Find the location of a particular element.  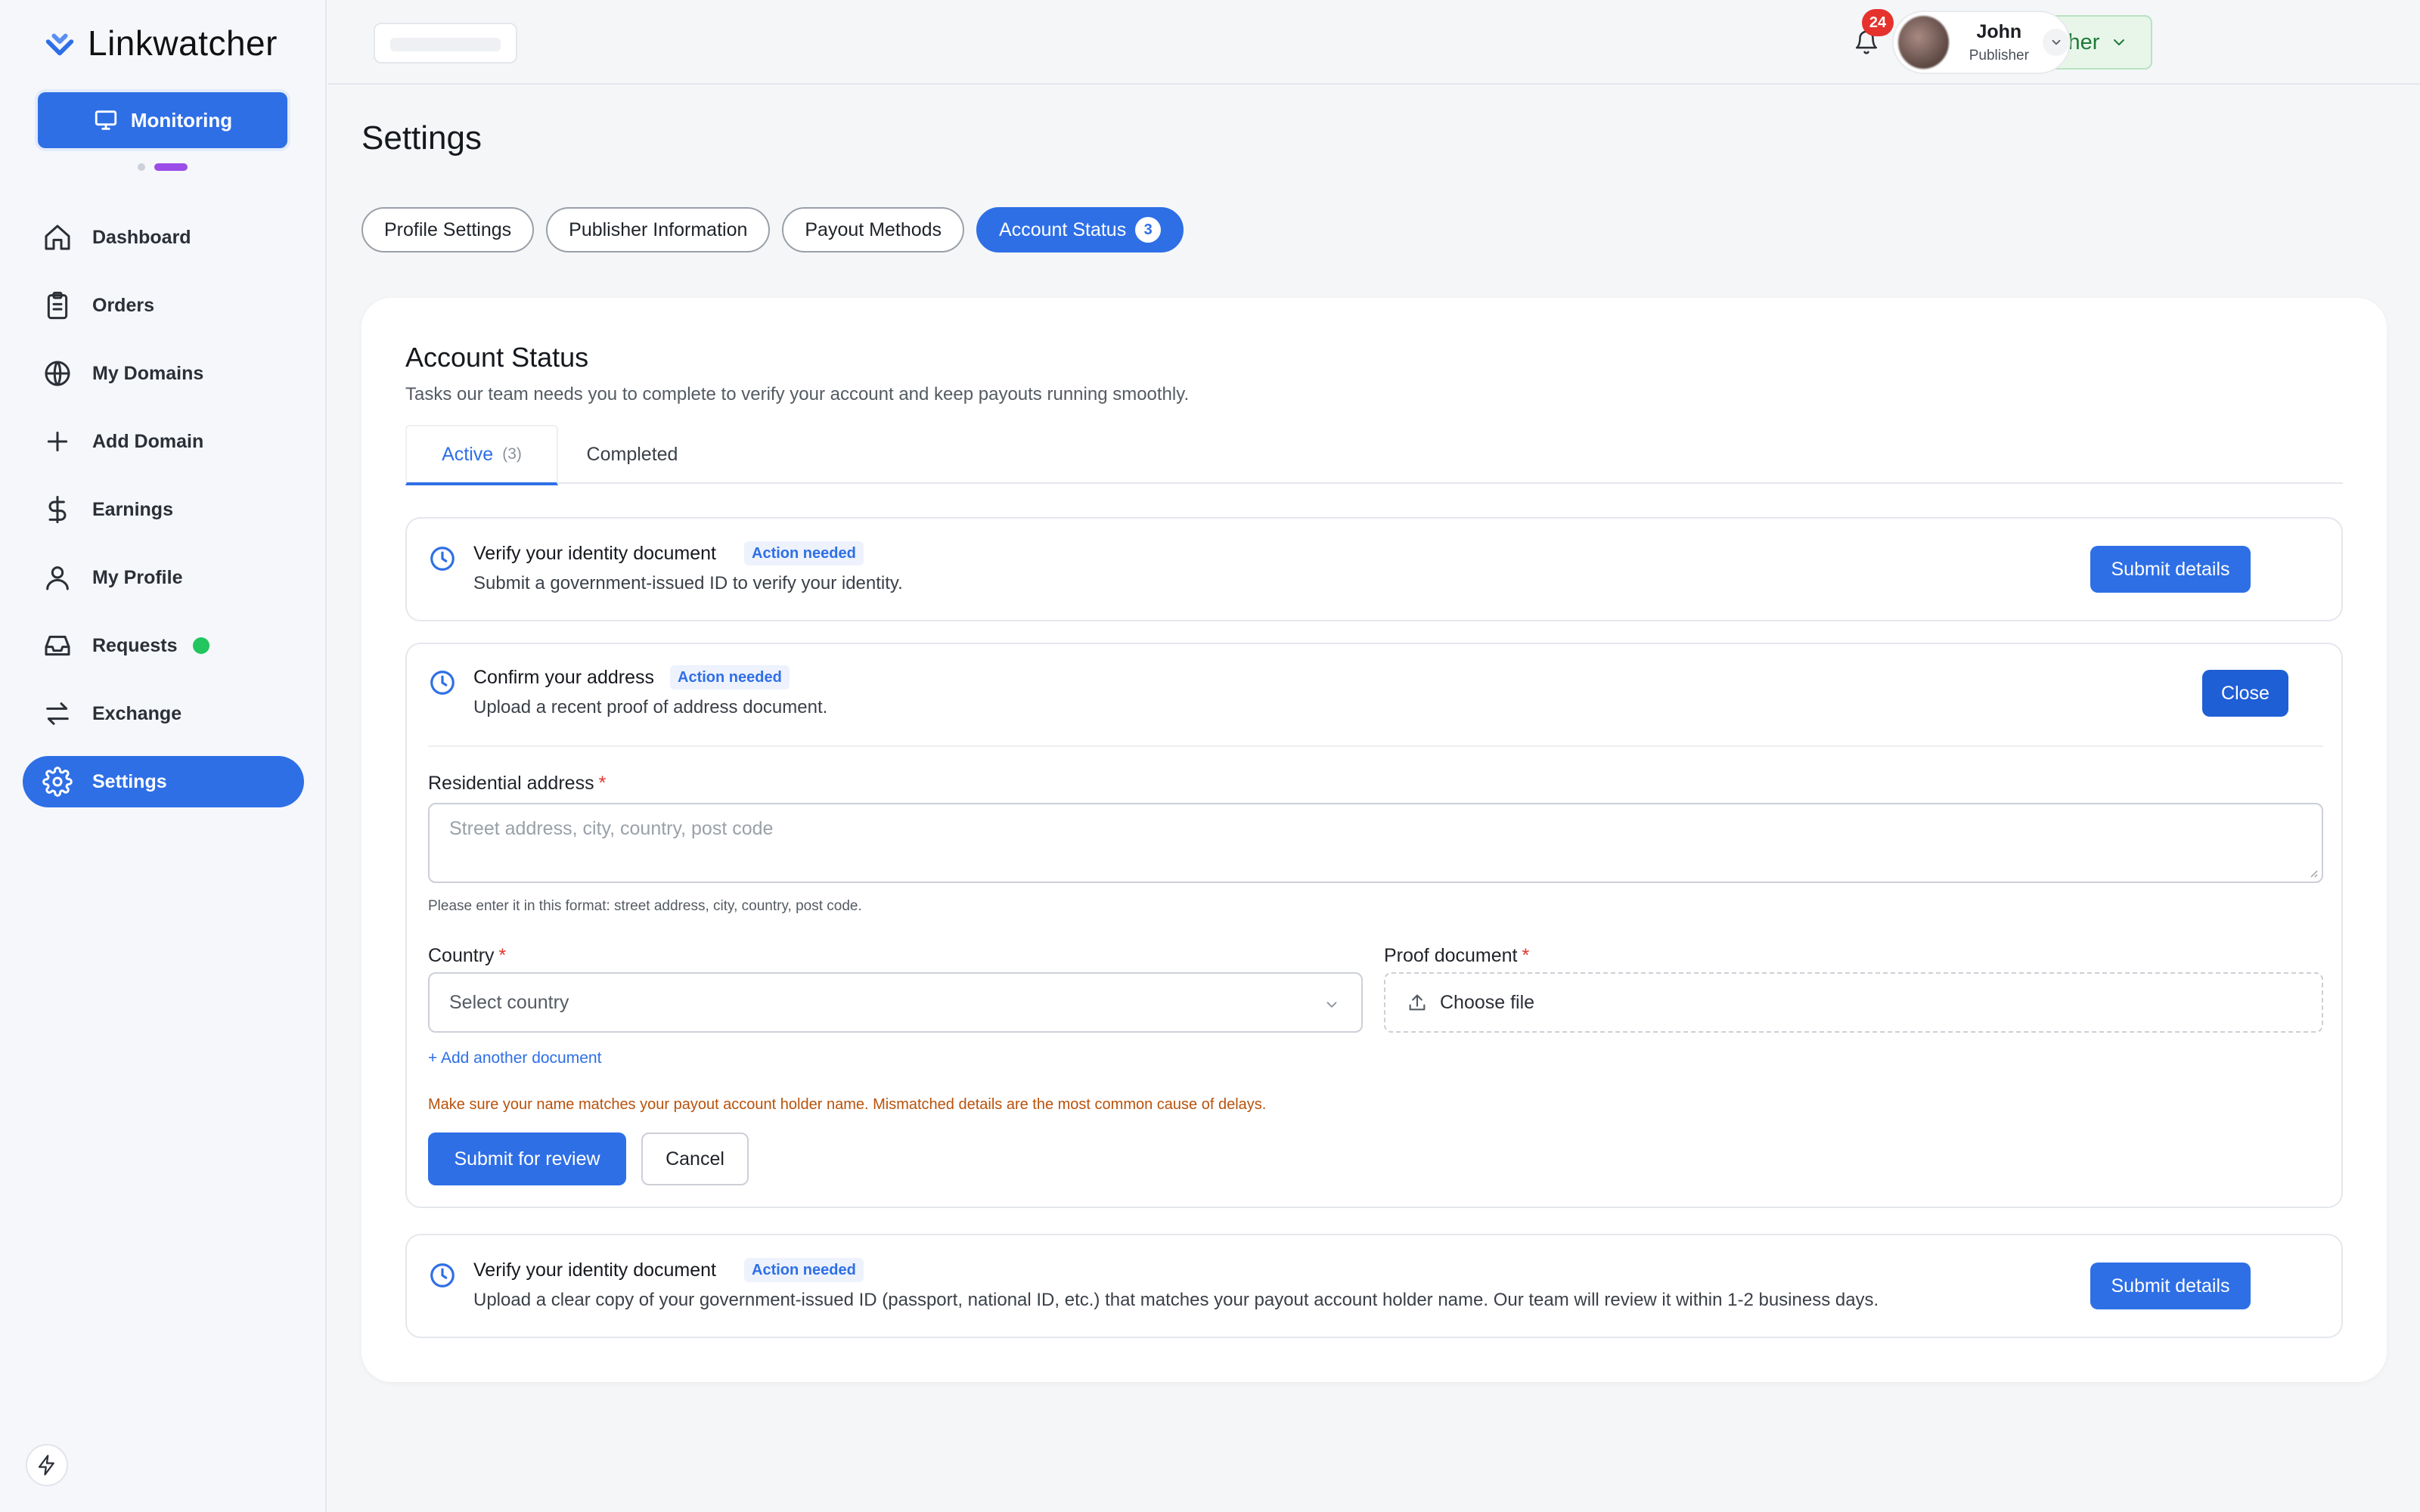

proof-document-label: Proof document * is located at coordinates (1457, 955).